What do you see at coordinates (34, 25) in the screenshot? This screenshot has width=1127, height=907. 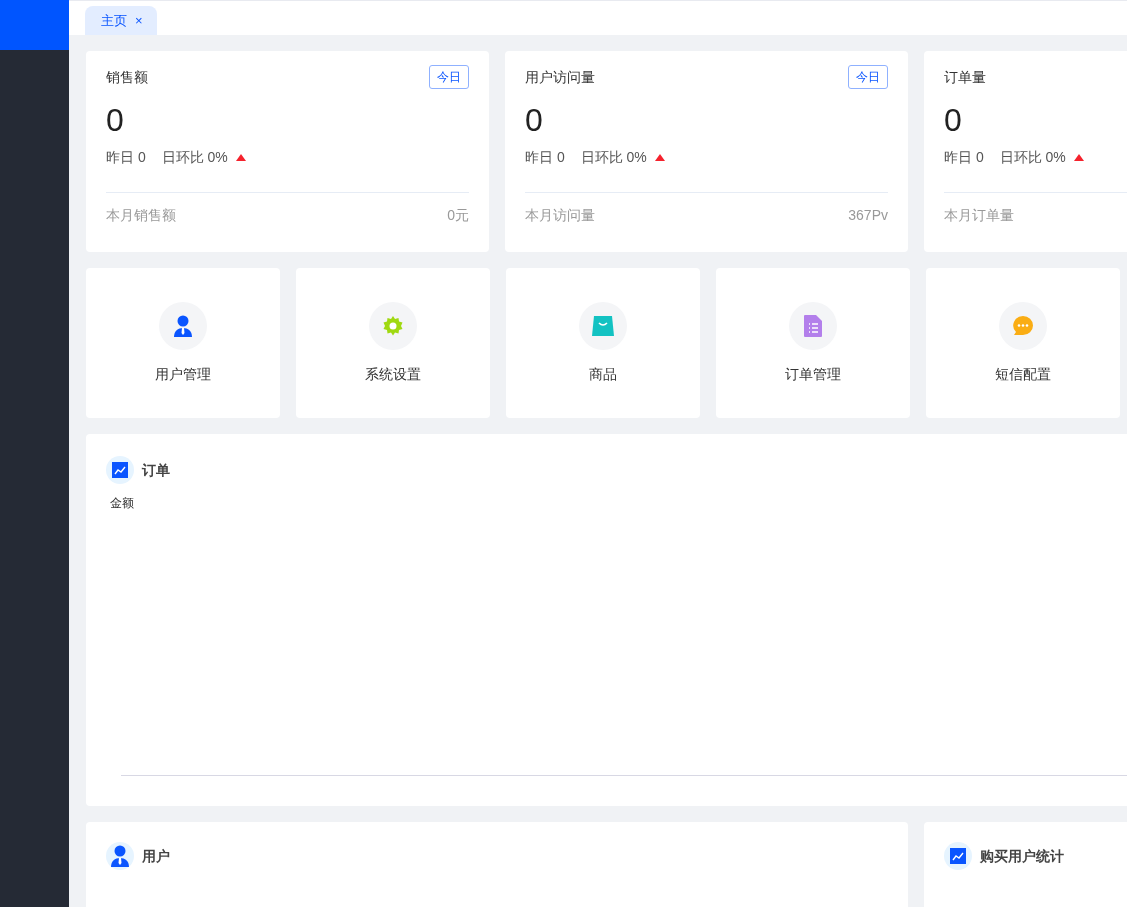 I see `logo-block` at bounding box center [34, 25].